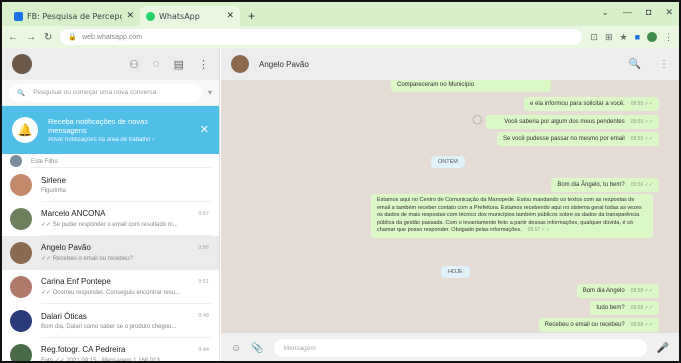 This screenshot has width=681, height=363. Describe the element at coordinates (635, 64) in the screenshot. I see `search-icon: 🔍` at that location.